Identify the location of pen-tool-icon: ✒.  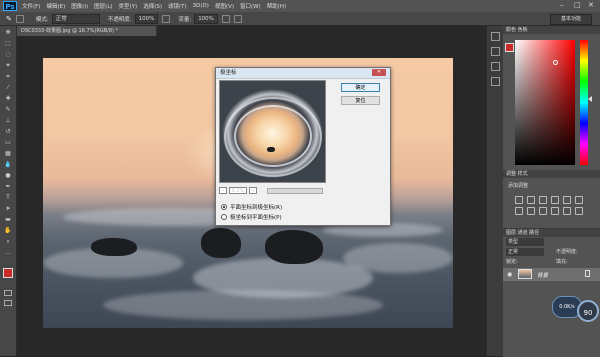
(8, 187).